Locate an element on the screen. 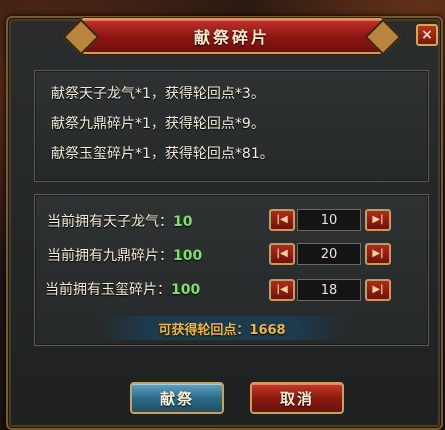  decrease-button-jade-seal: |◀ is located at coordinates (282, 290).